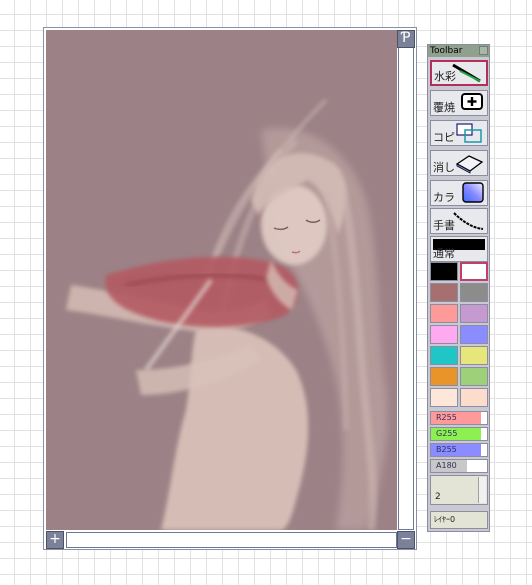 The width and height of the screenshot is (532, 585). Describe the element at coordinates (459, 520) in the screenshot. I see `layer-selector: ﾚｲﾔｰ0` at that location.